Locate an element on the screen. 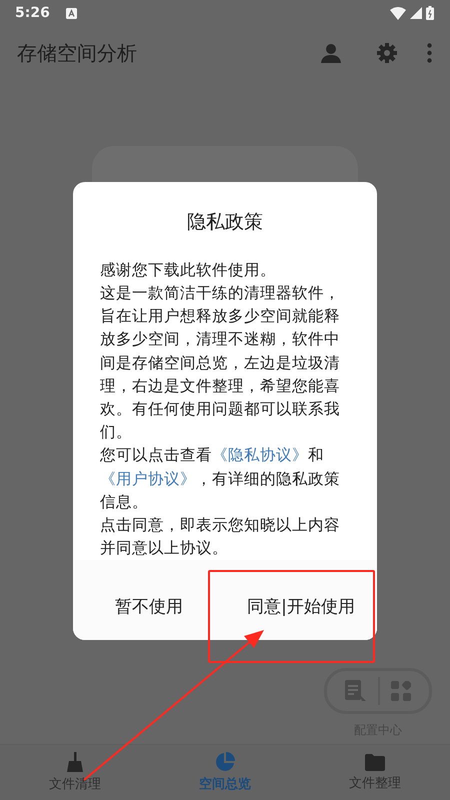 The height and width of the screenshot is (800, 450). apps-icon is located at coordinates (401, 691).